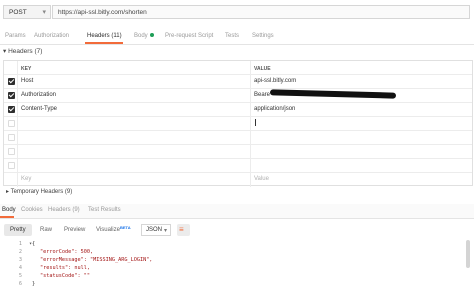 The height and width of the screenshot is (291, 474). What do you see at coordinates (255, 122) in the screenshot?
I see `text-cursor` at bounding box center [255, 122].